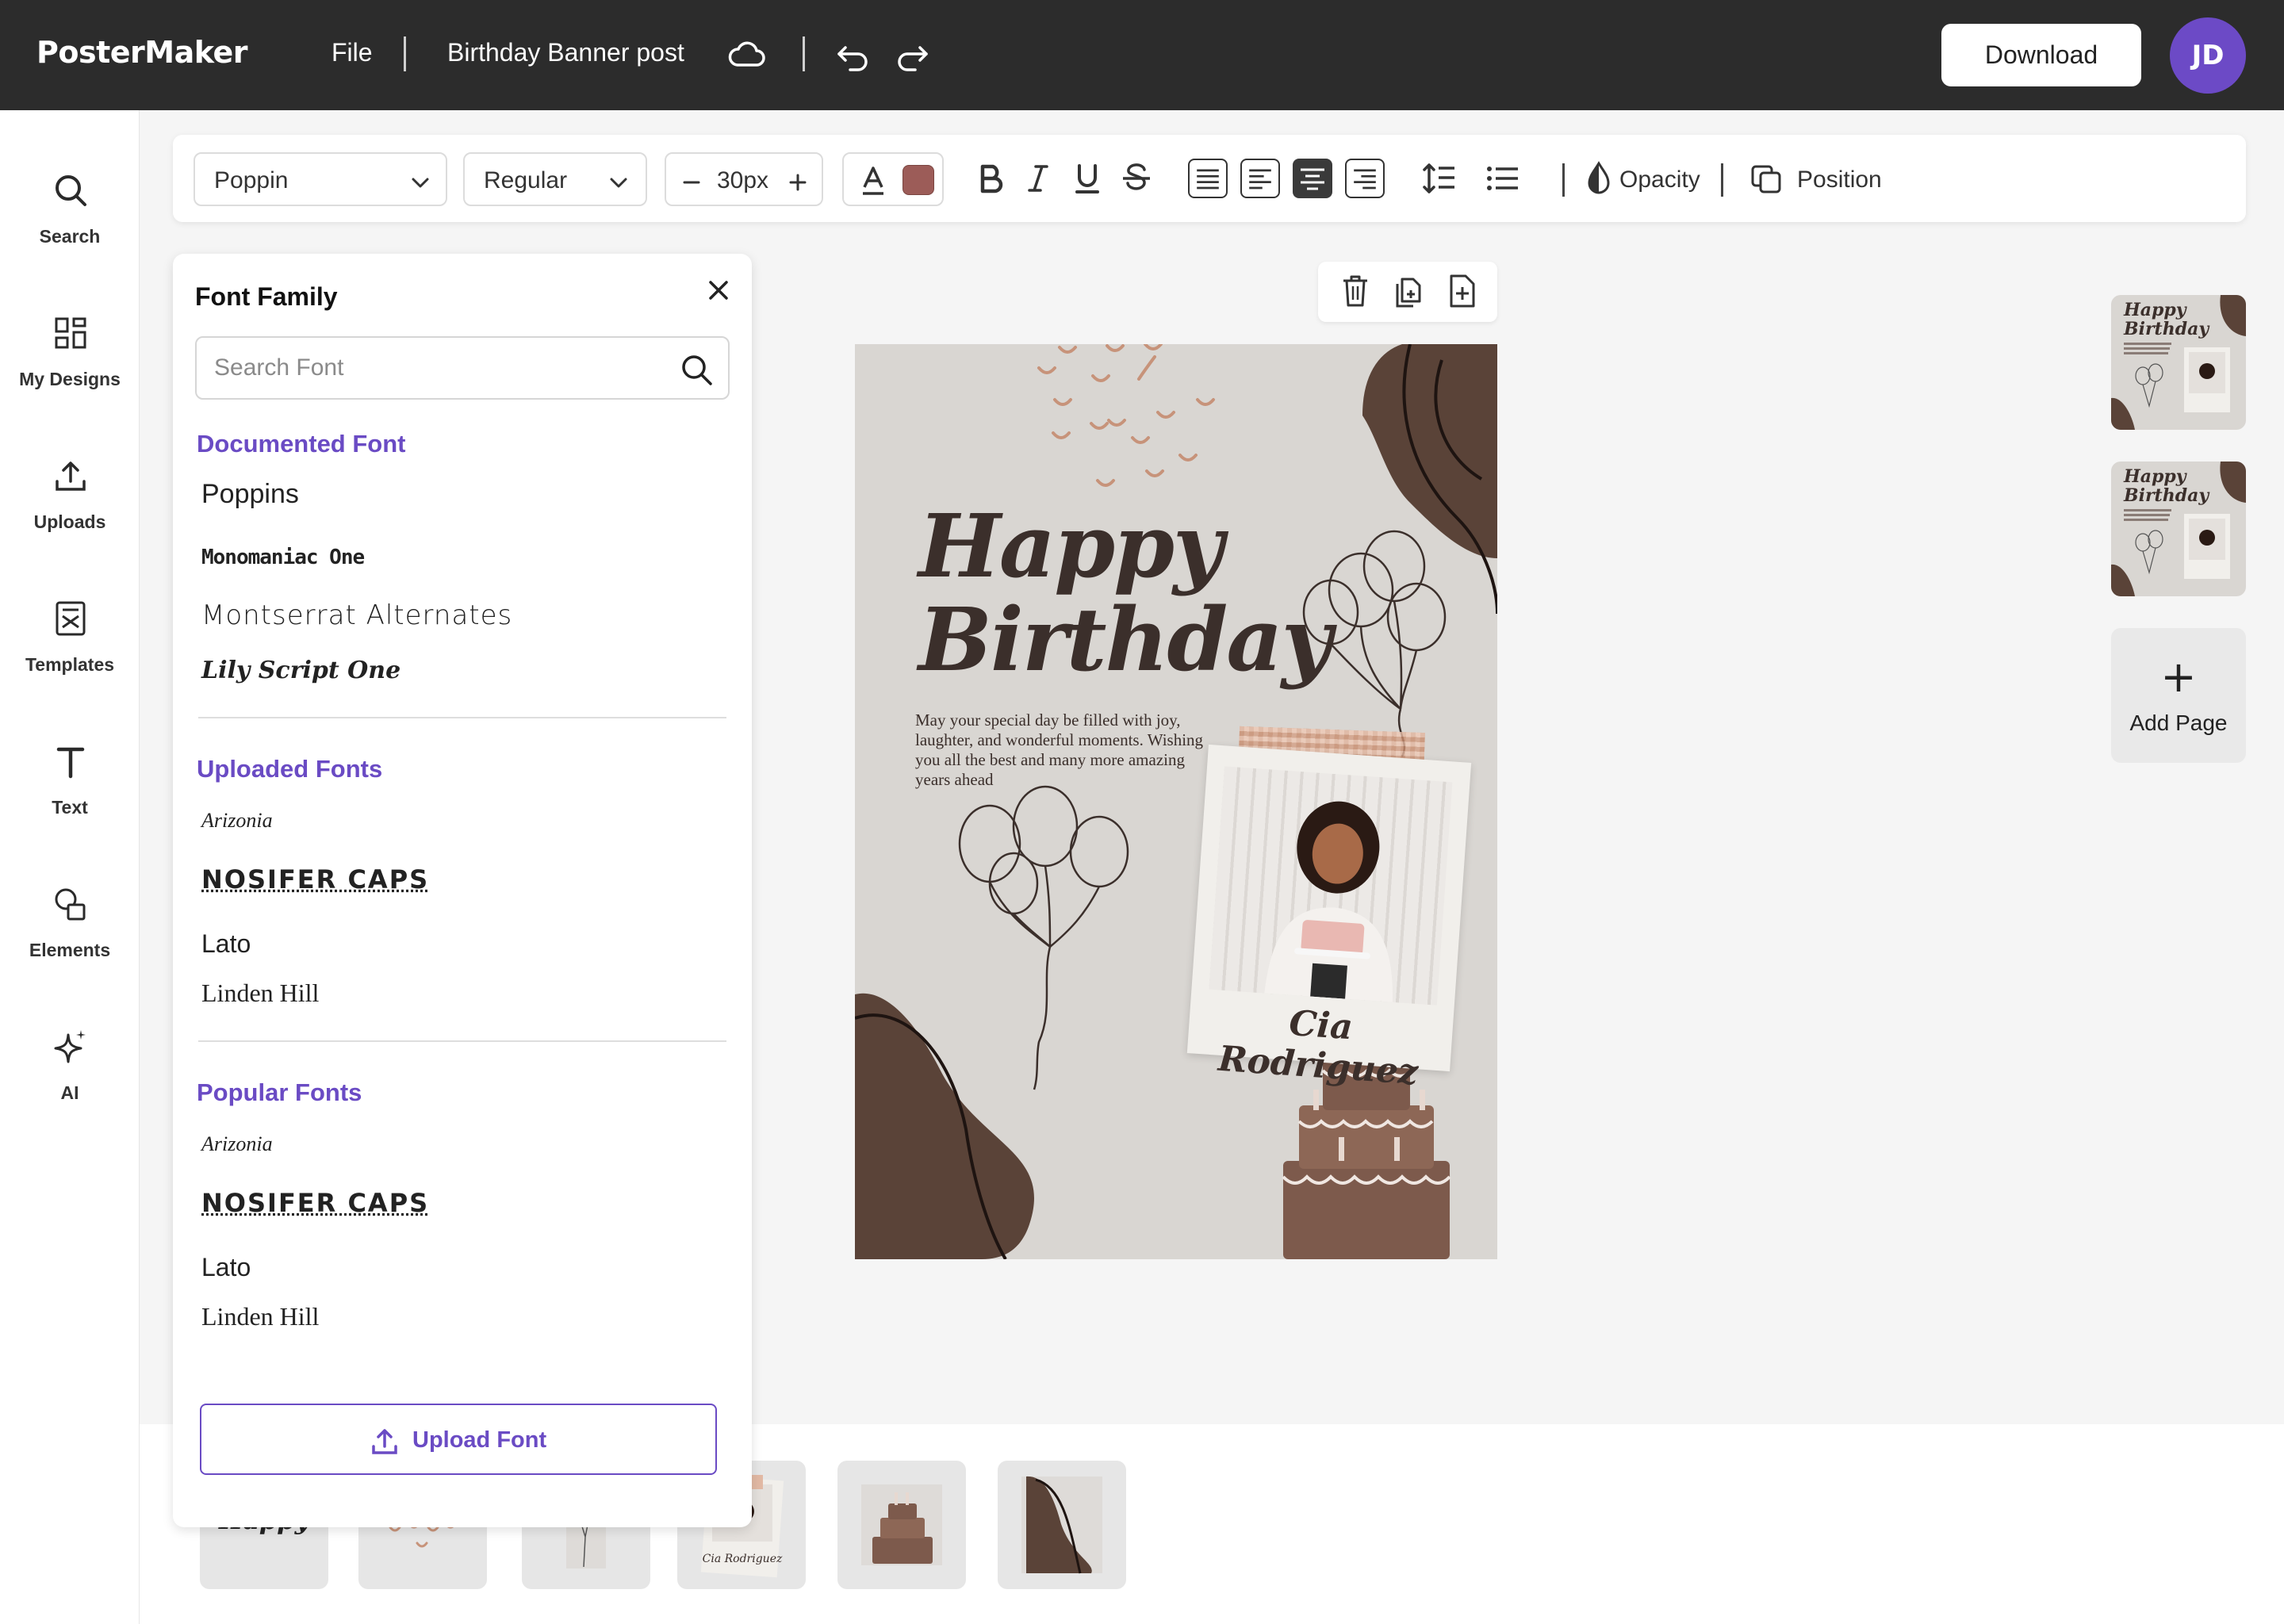 Image resolution: width=2284 pixels, height=1624 pixels. I want to click on file-menu: File, so click(352, 52).